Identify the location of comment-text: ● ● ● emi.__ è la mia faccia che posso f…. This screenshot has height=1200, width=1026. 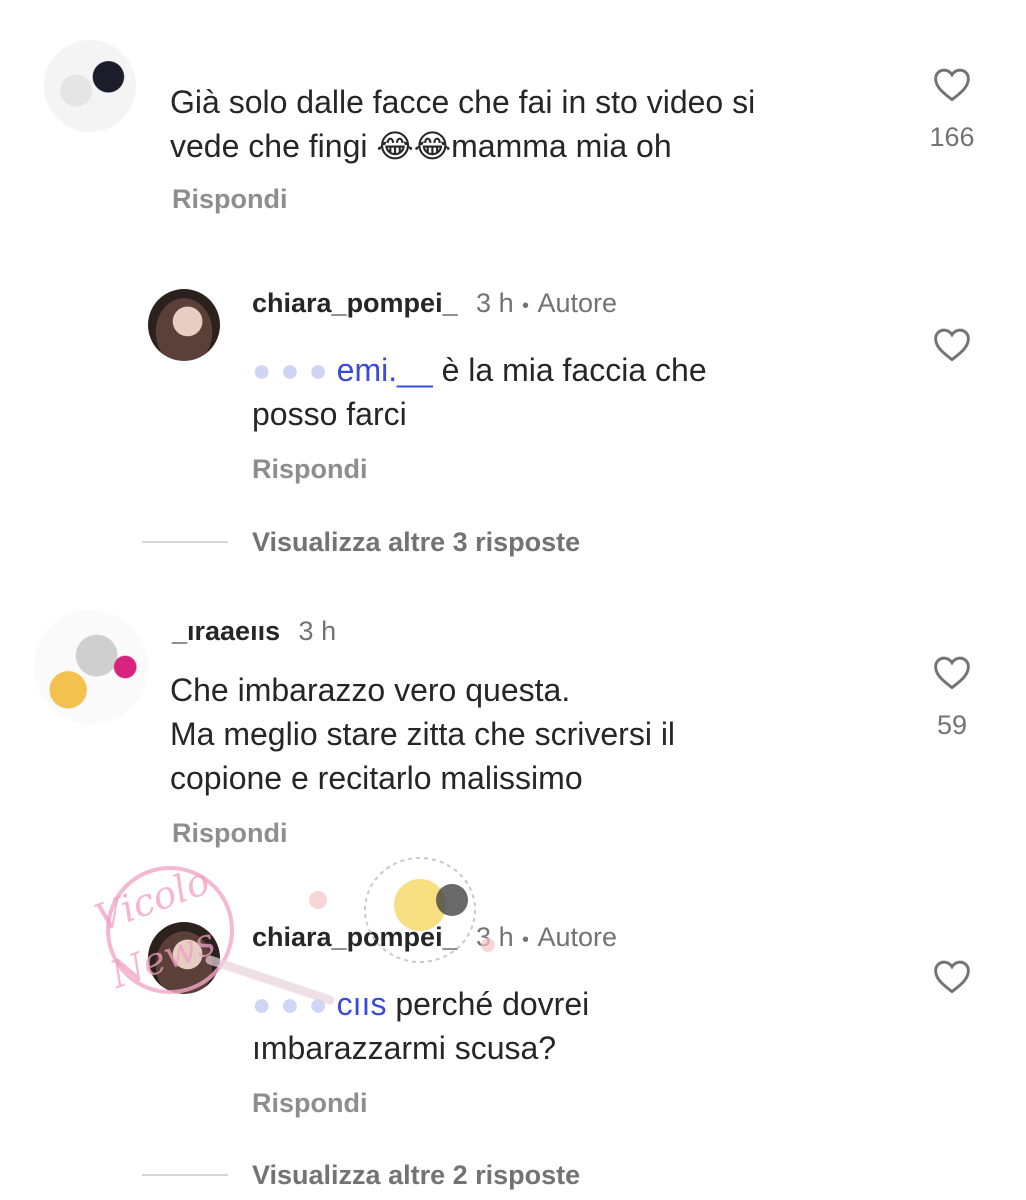
(572, 392).